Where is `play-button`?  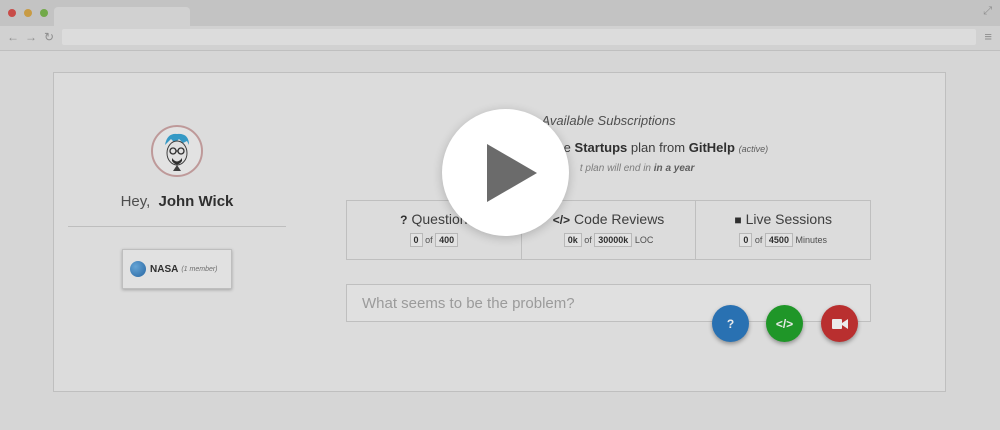 play-button is located at coordinates (505, 172).